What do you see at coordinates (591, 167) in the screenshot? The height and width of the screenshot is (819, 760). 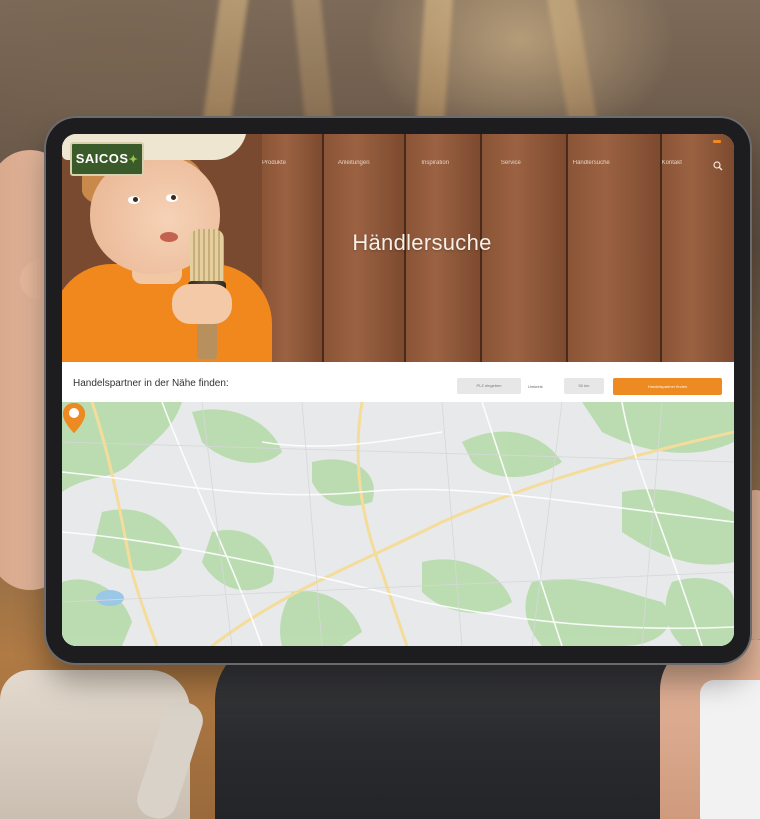 I see `nav-item-haendlersuche: Händlersuche` at bounding box center [591, 167].